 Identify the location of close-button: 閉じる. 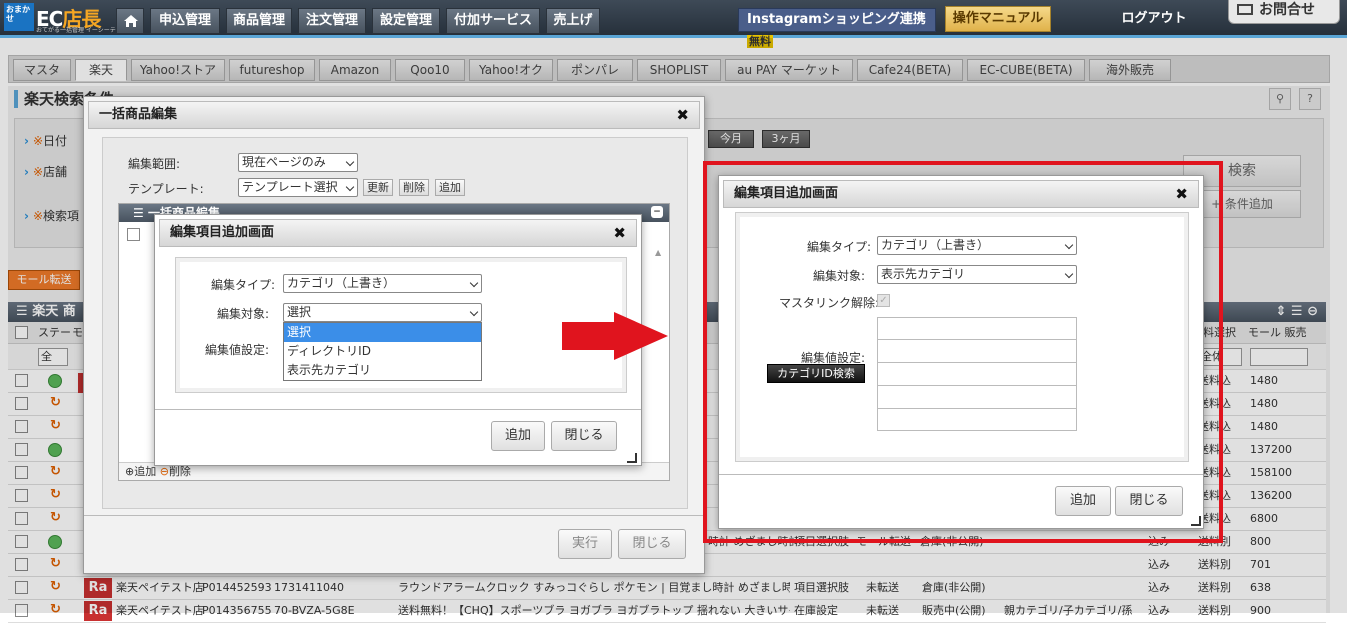
(584, 436).